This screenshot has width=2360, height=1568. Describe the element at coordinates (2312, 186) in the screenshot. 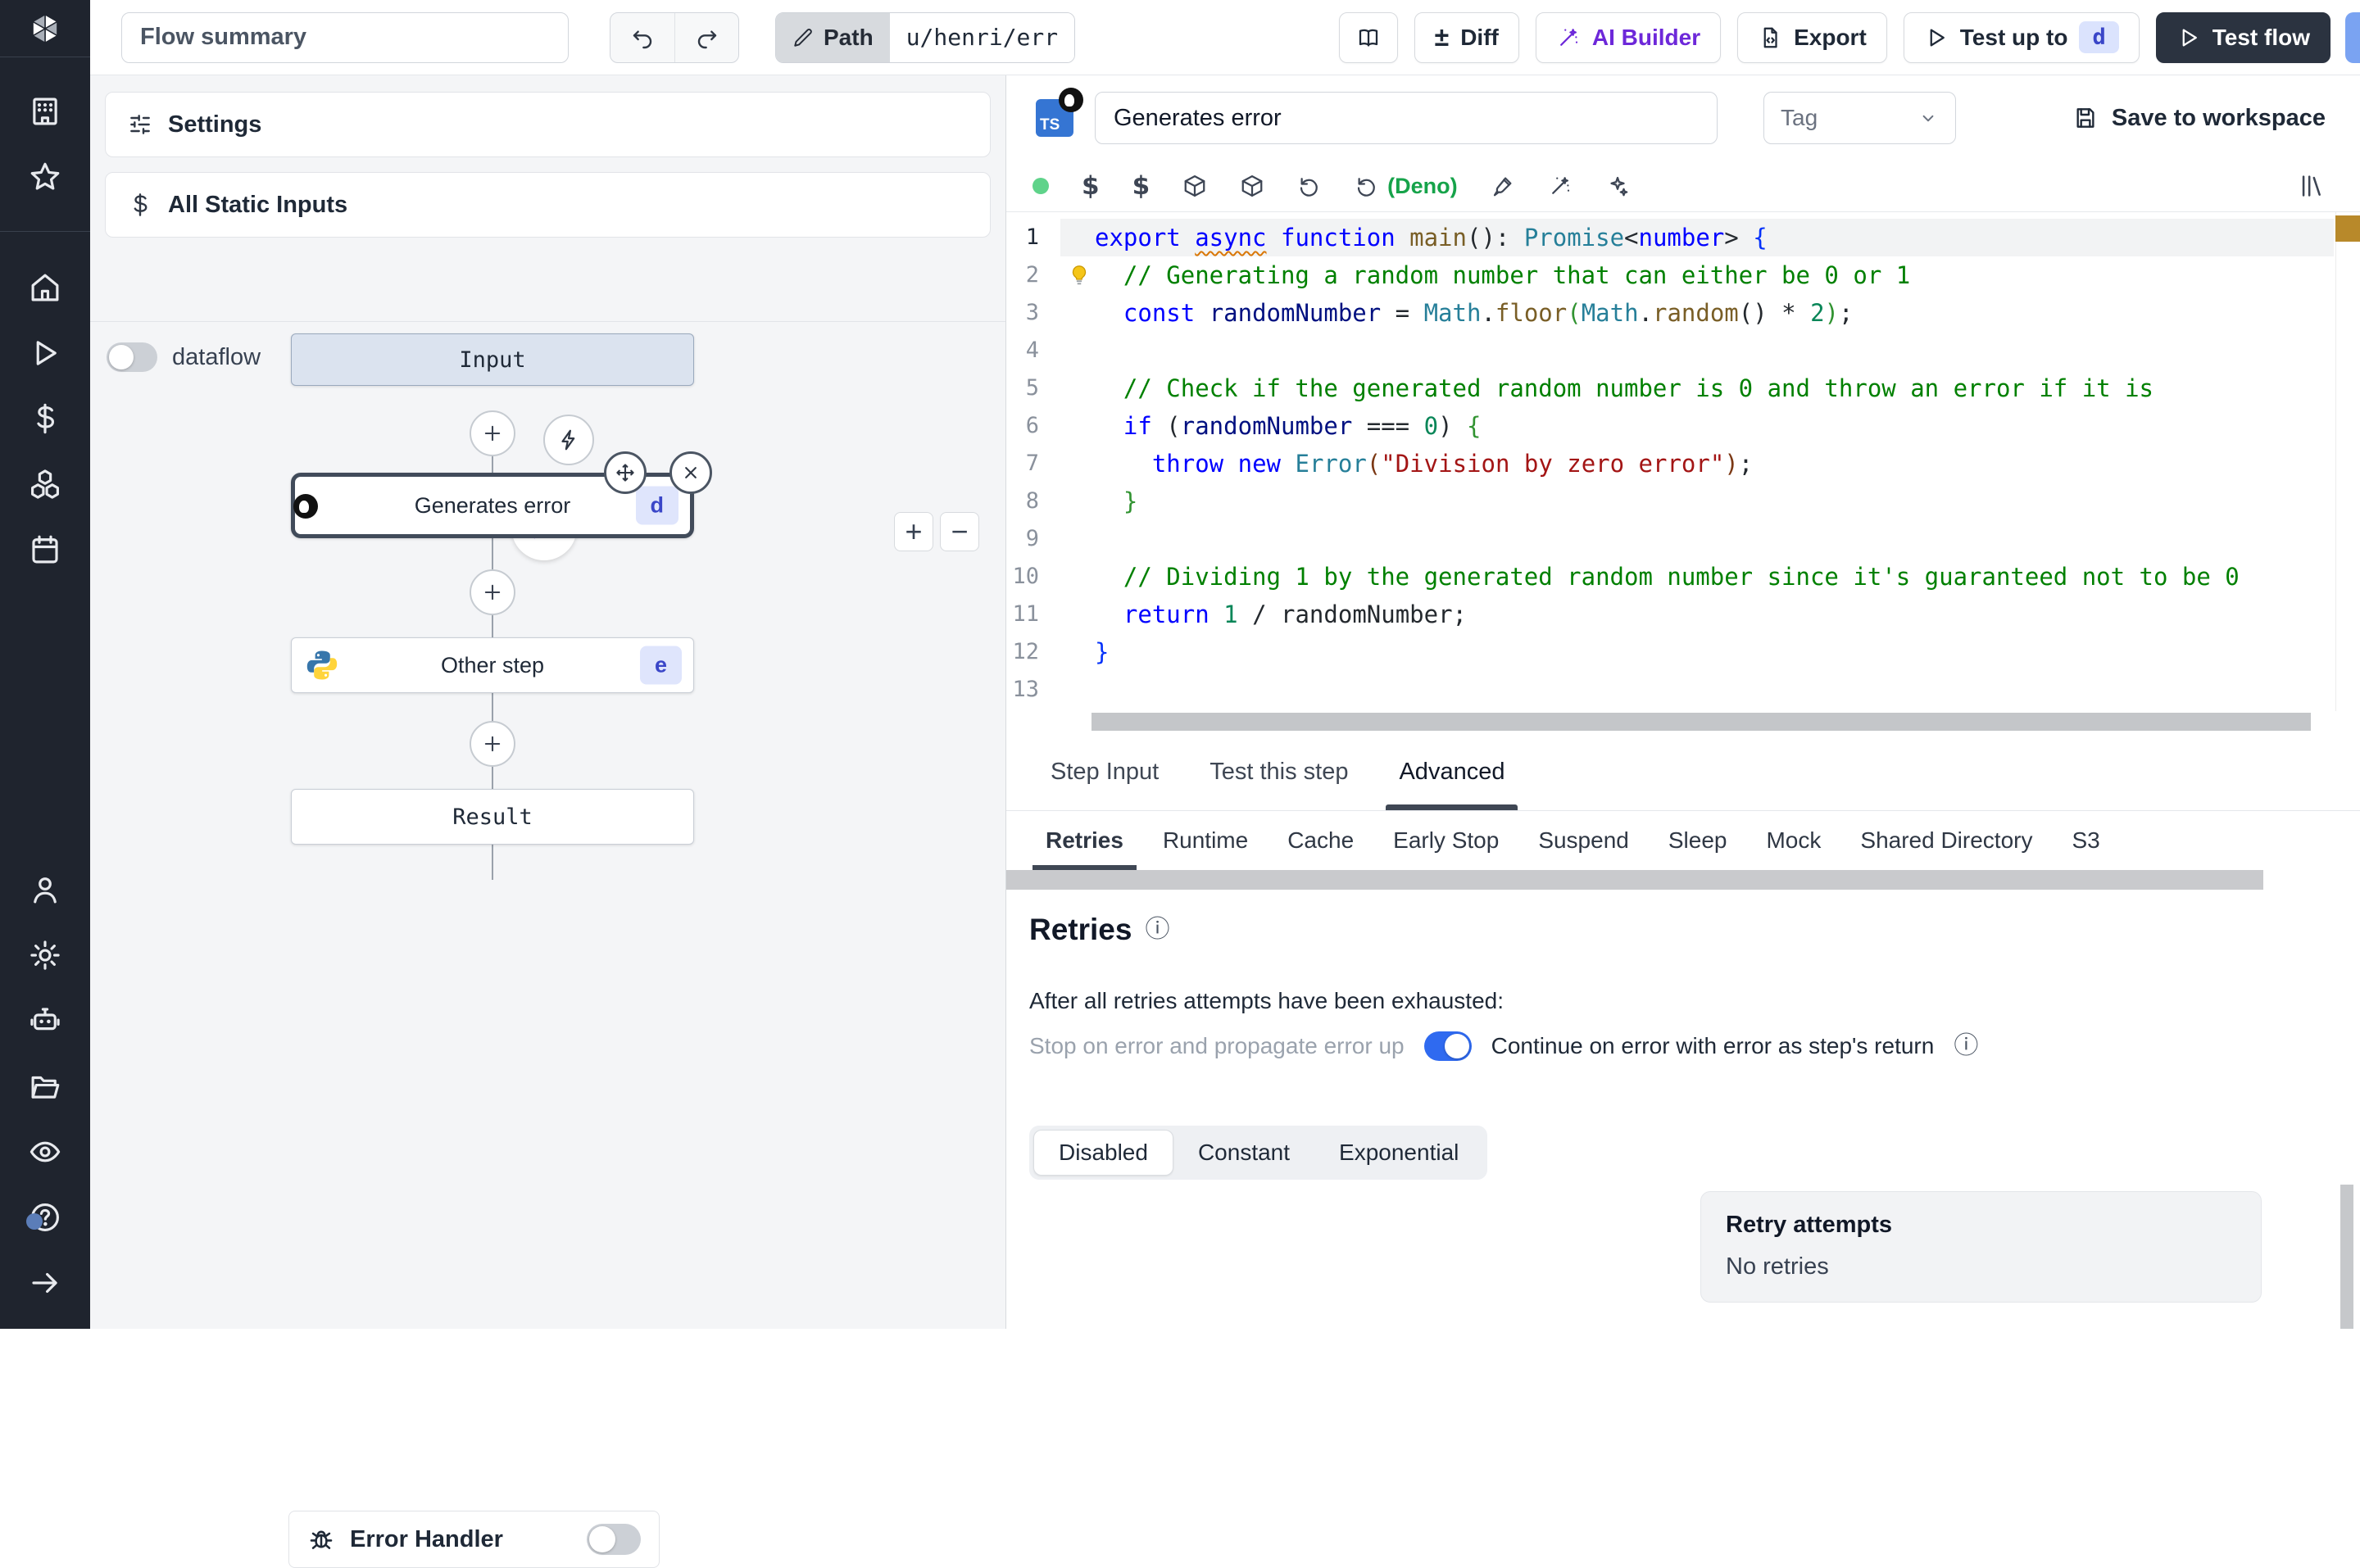

I see `library-icon` at that location.